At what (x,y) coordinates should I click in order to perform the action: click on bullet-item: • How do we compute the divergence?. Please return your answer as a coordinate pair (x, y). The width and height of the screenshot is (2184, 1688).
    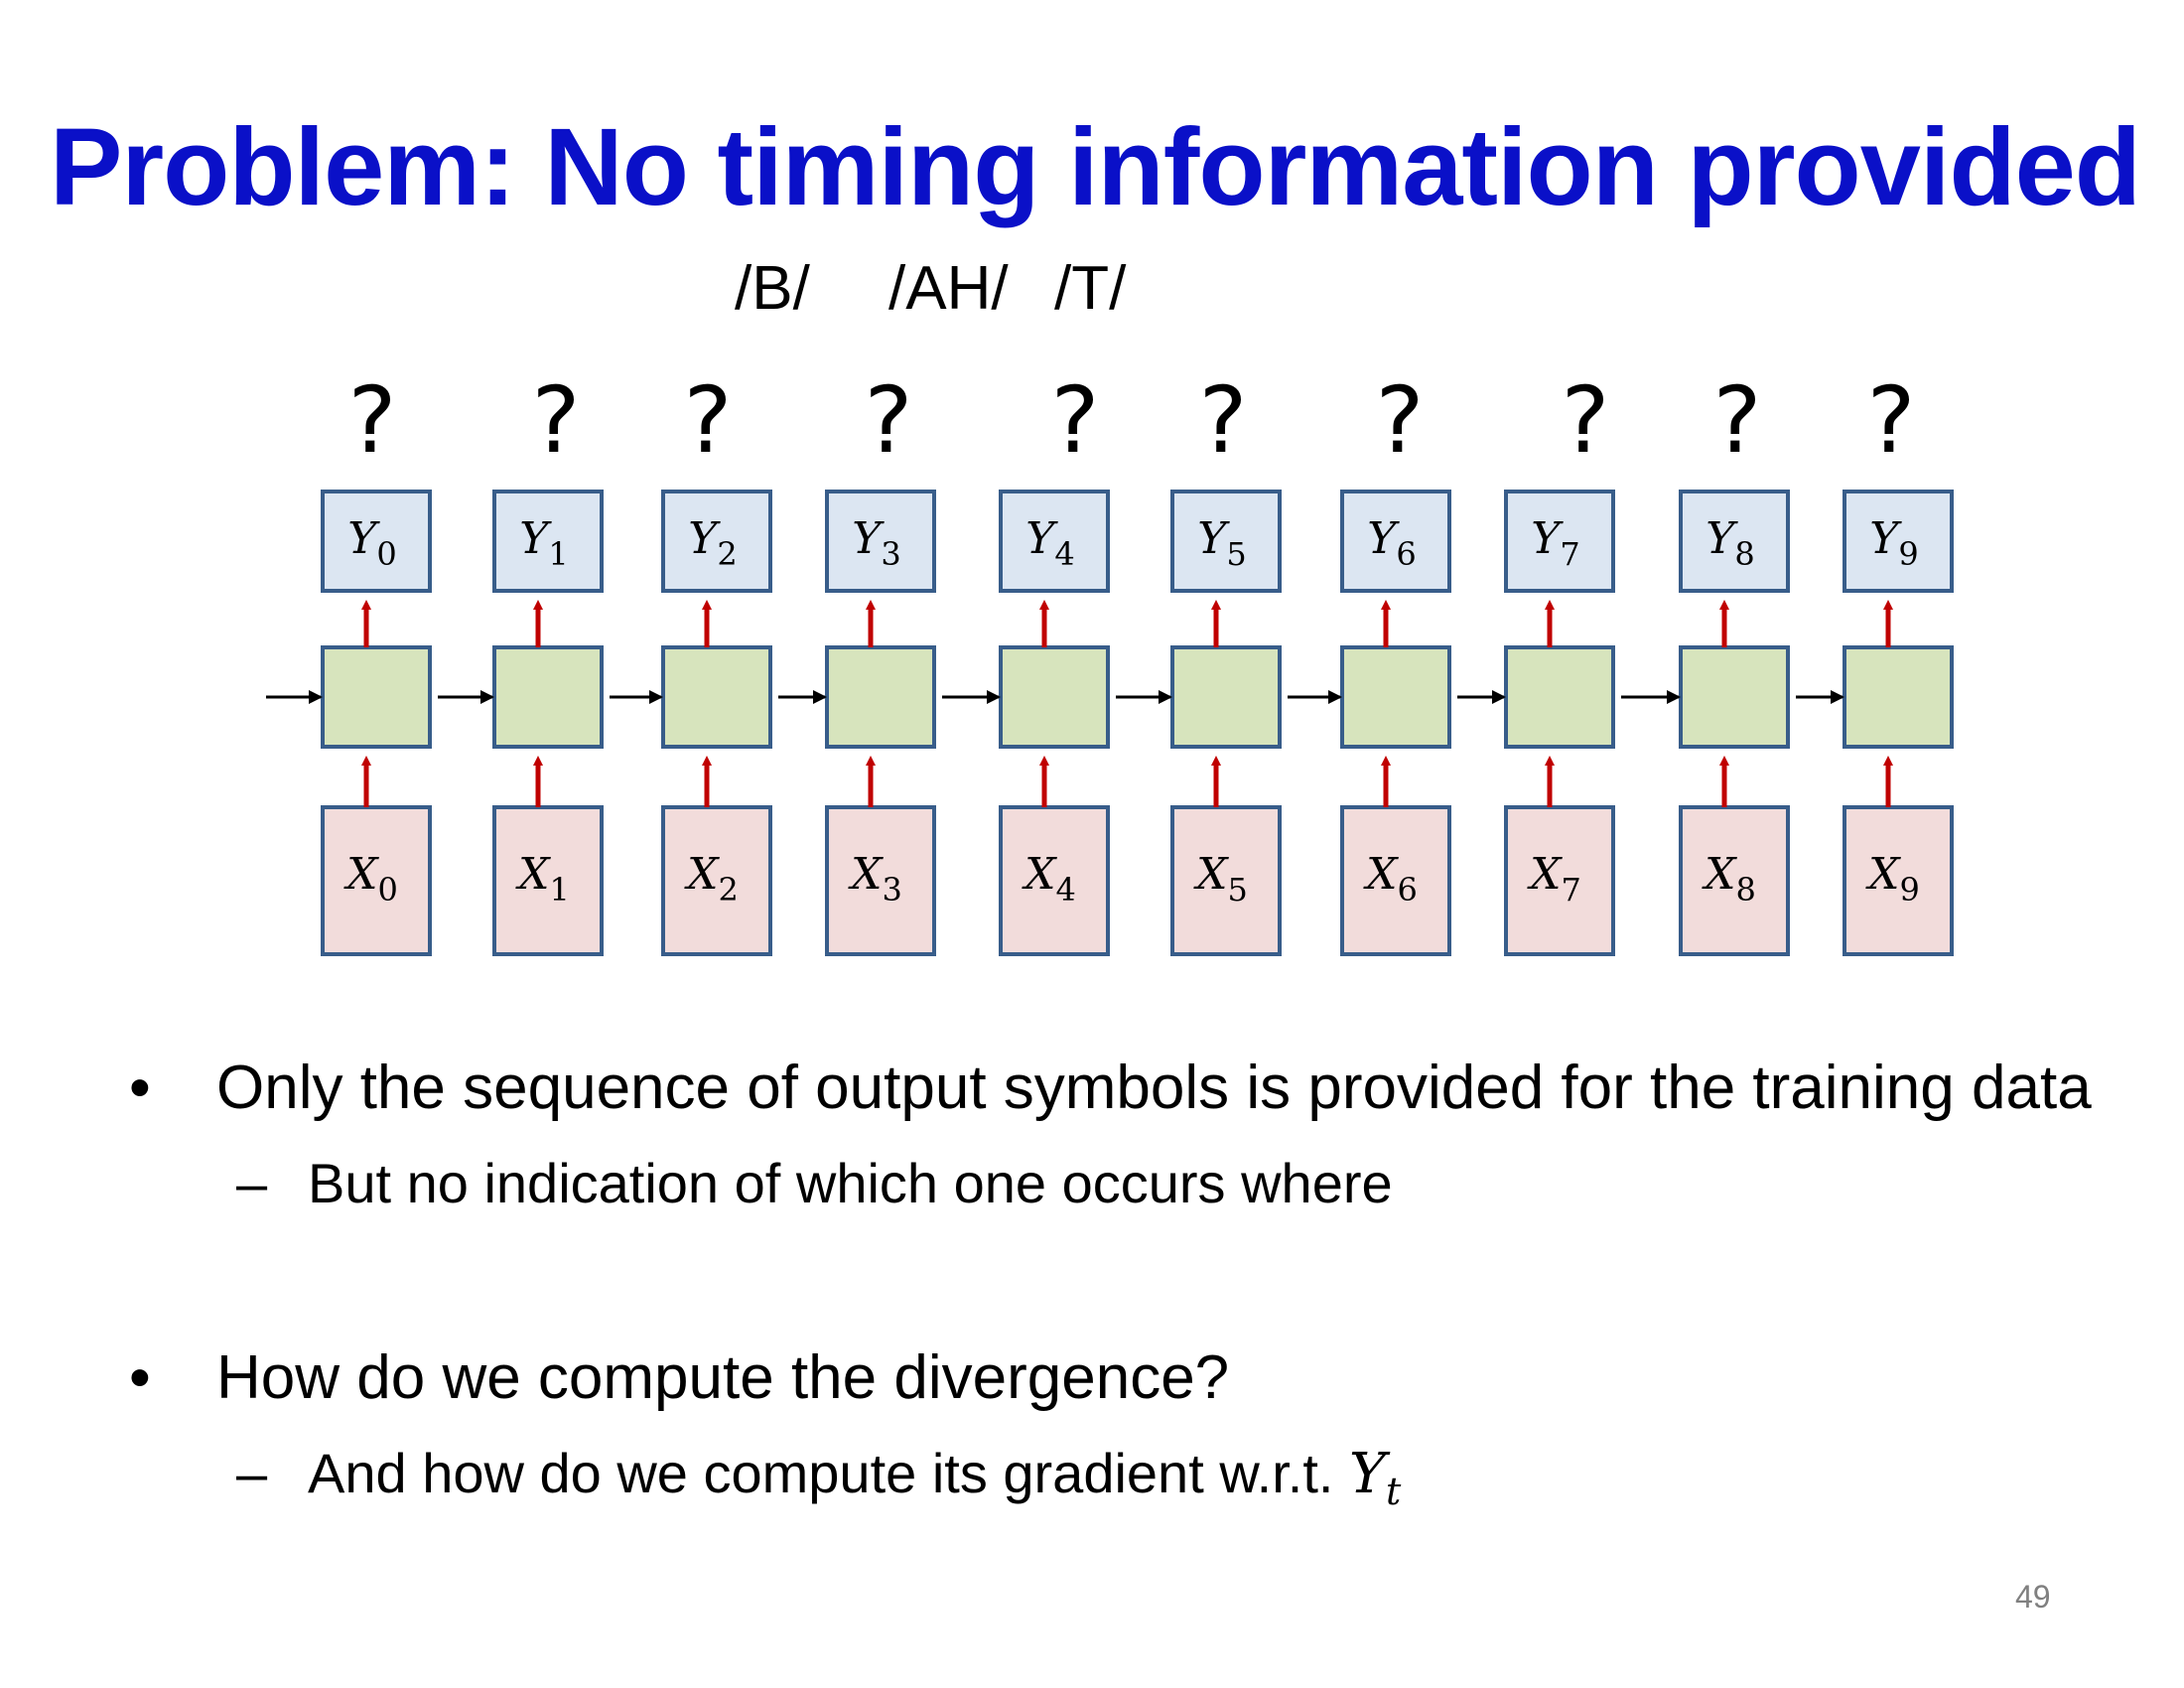
    Looking at the image, I should click on (1072, 1378).